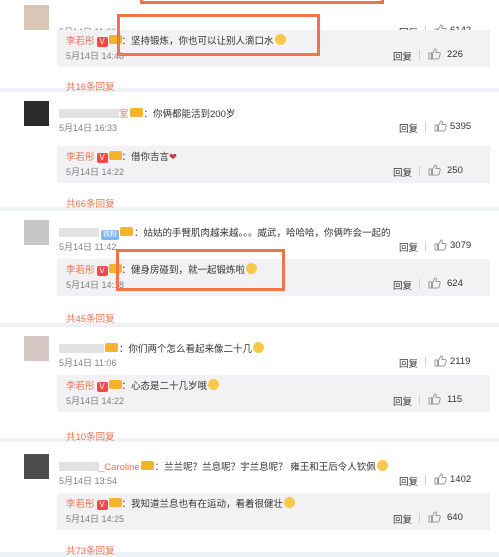 Image resolution: width=499 pixels, height=557 pixels. I want to click on heart-icon: ❤, so click(173, 157).